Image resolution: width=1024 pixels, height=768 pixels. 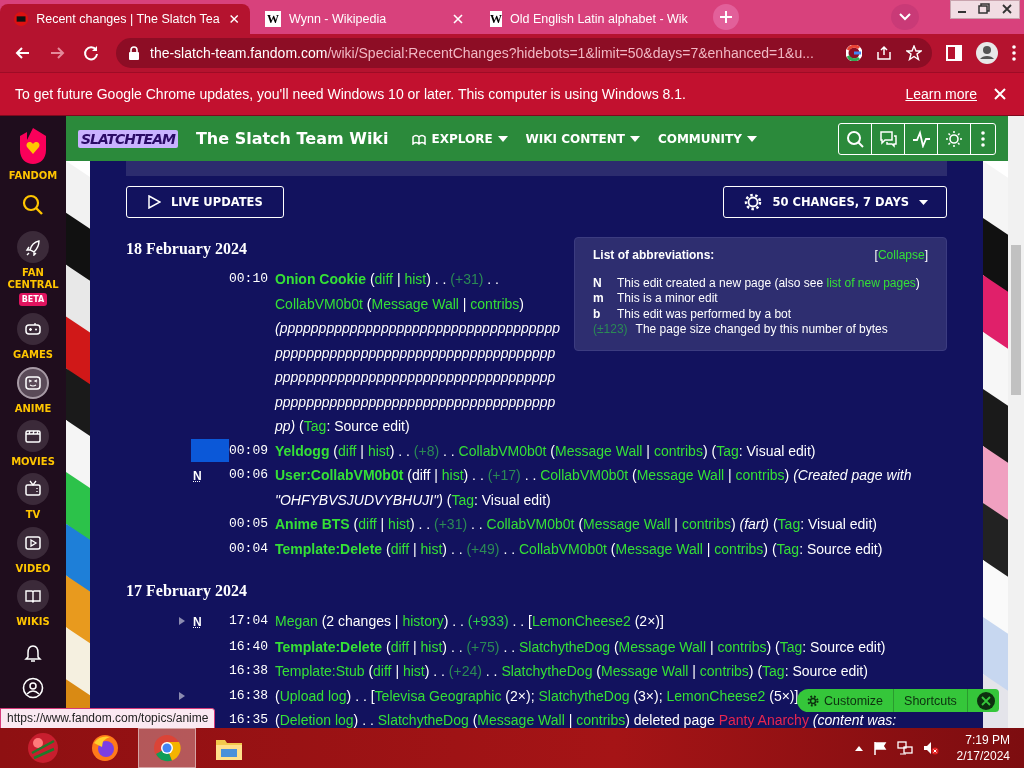 I want to click on browser-tab: W Old English Latin alphabet - Wik, so click(x=588, y=19).